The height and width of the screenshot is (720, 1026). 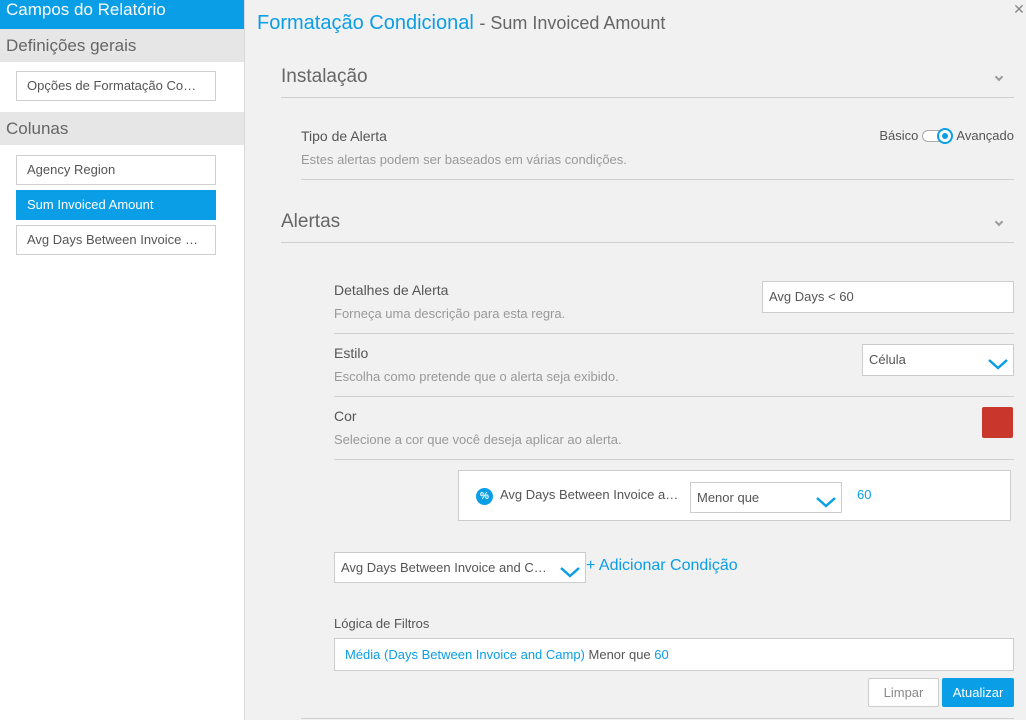 What do you see at coordinates (382, 623) in the screenshot?
I see `filter-logic-label: Lógica de Filtros` at bounding box center [382, 623].